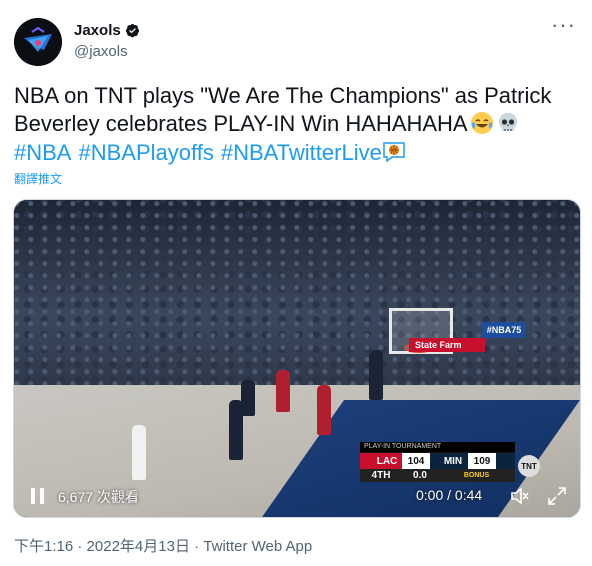 This screenshot has height=566, width=592. Describe the element at coordinates (447, 345) in the screenshot. I see `sponsor-banner: State Farm` at that location.